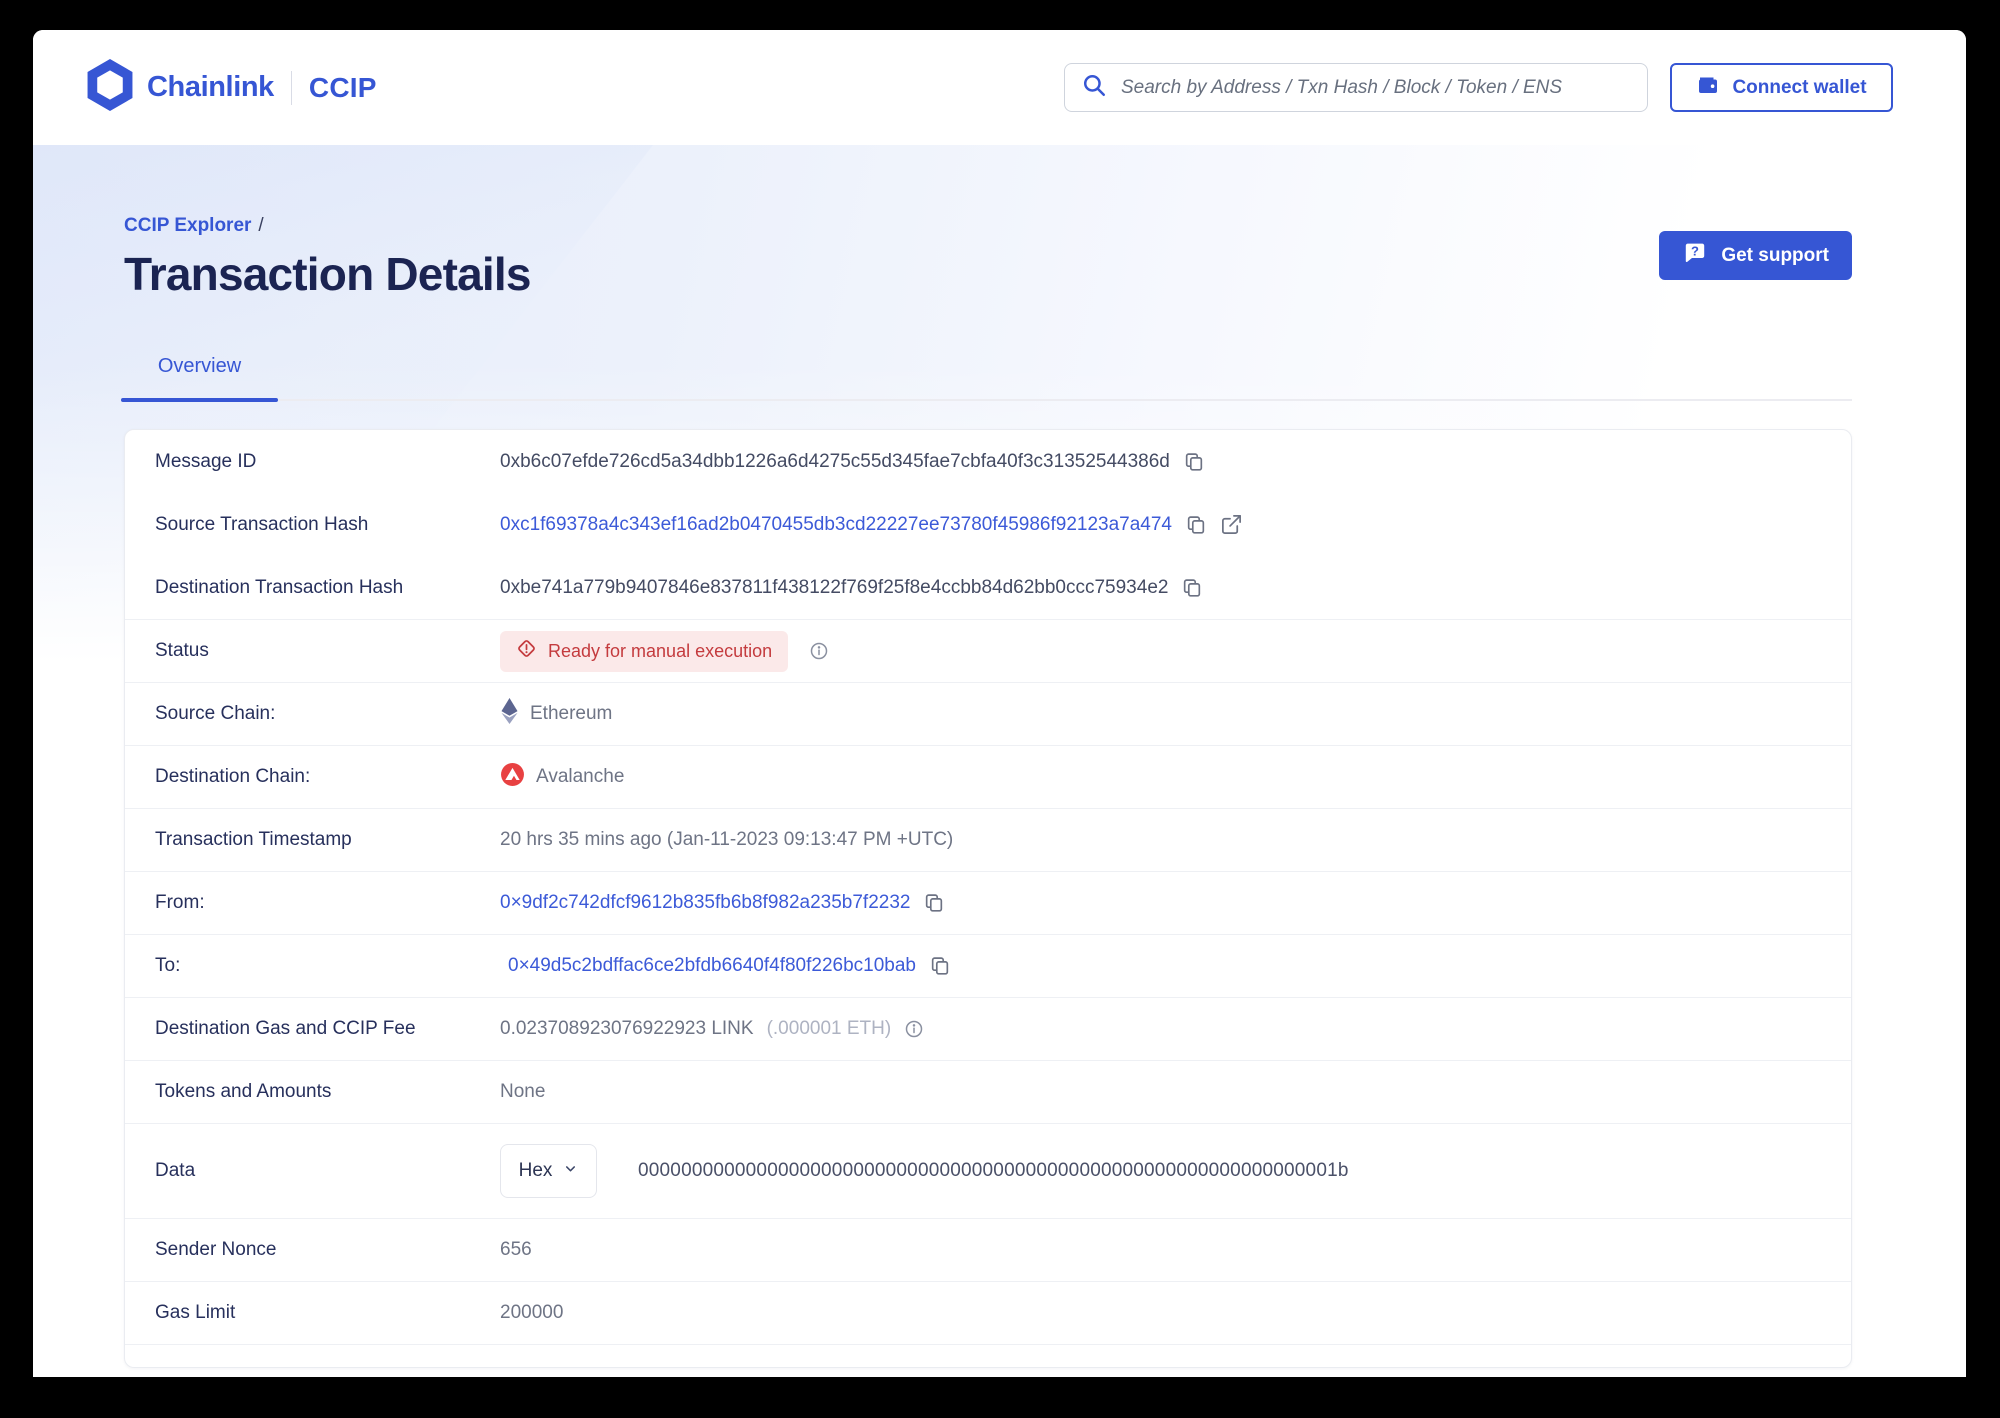 The image size is (2000, 1418). What do you see at coordinates (253, 839) in the screenshot?
I see `row-label: Transaction Timestamp` at bounding box center [253, 839].